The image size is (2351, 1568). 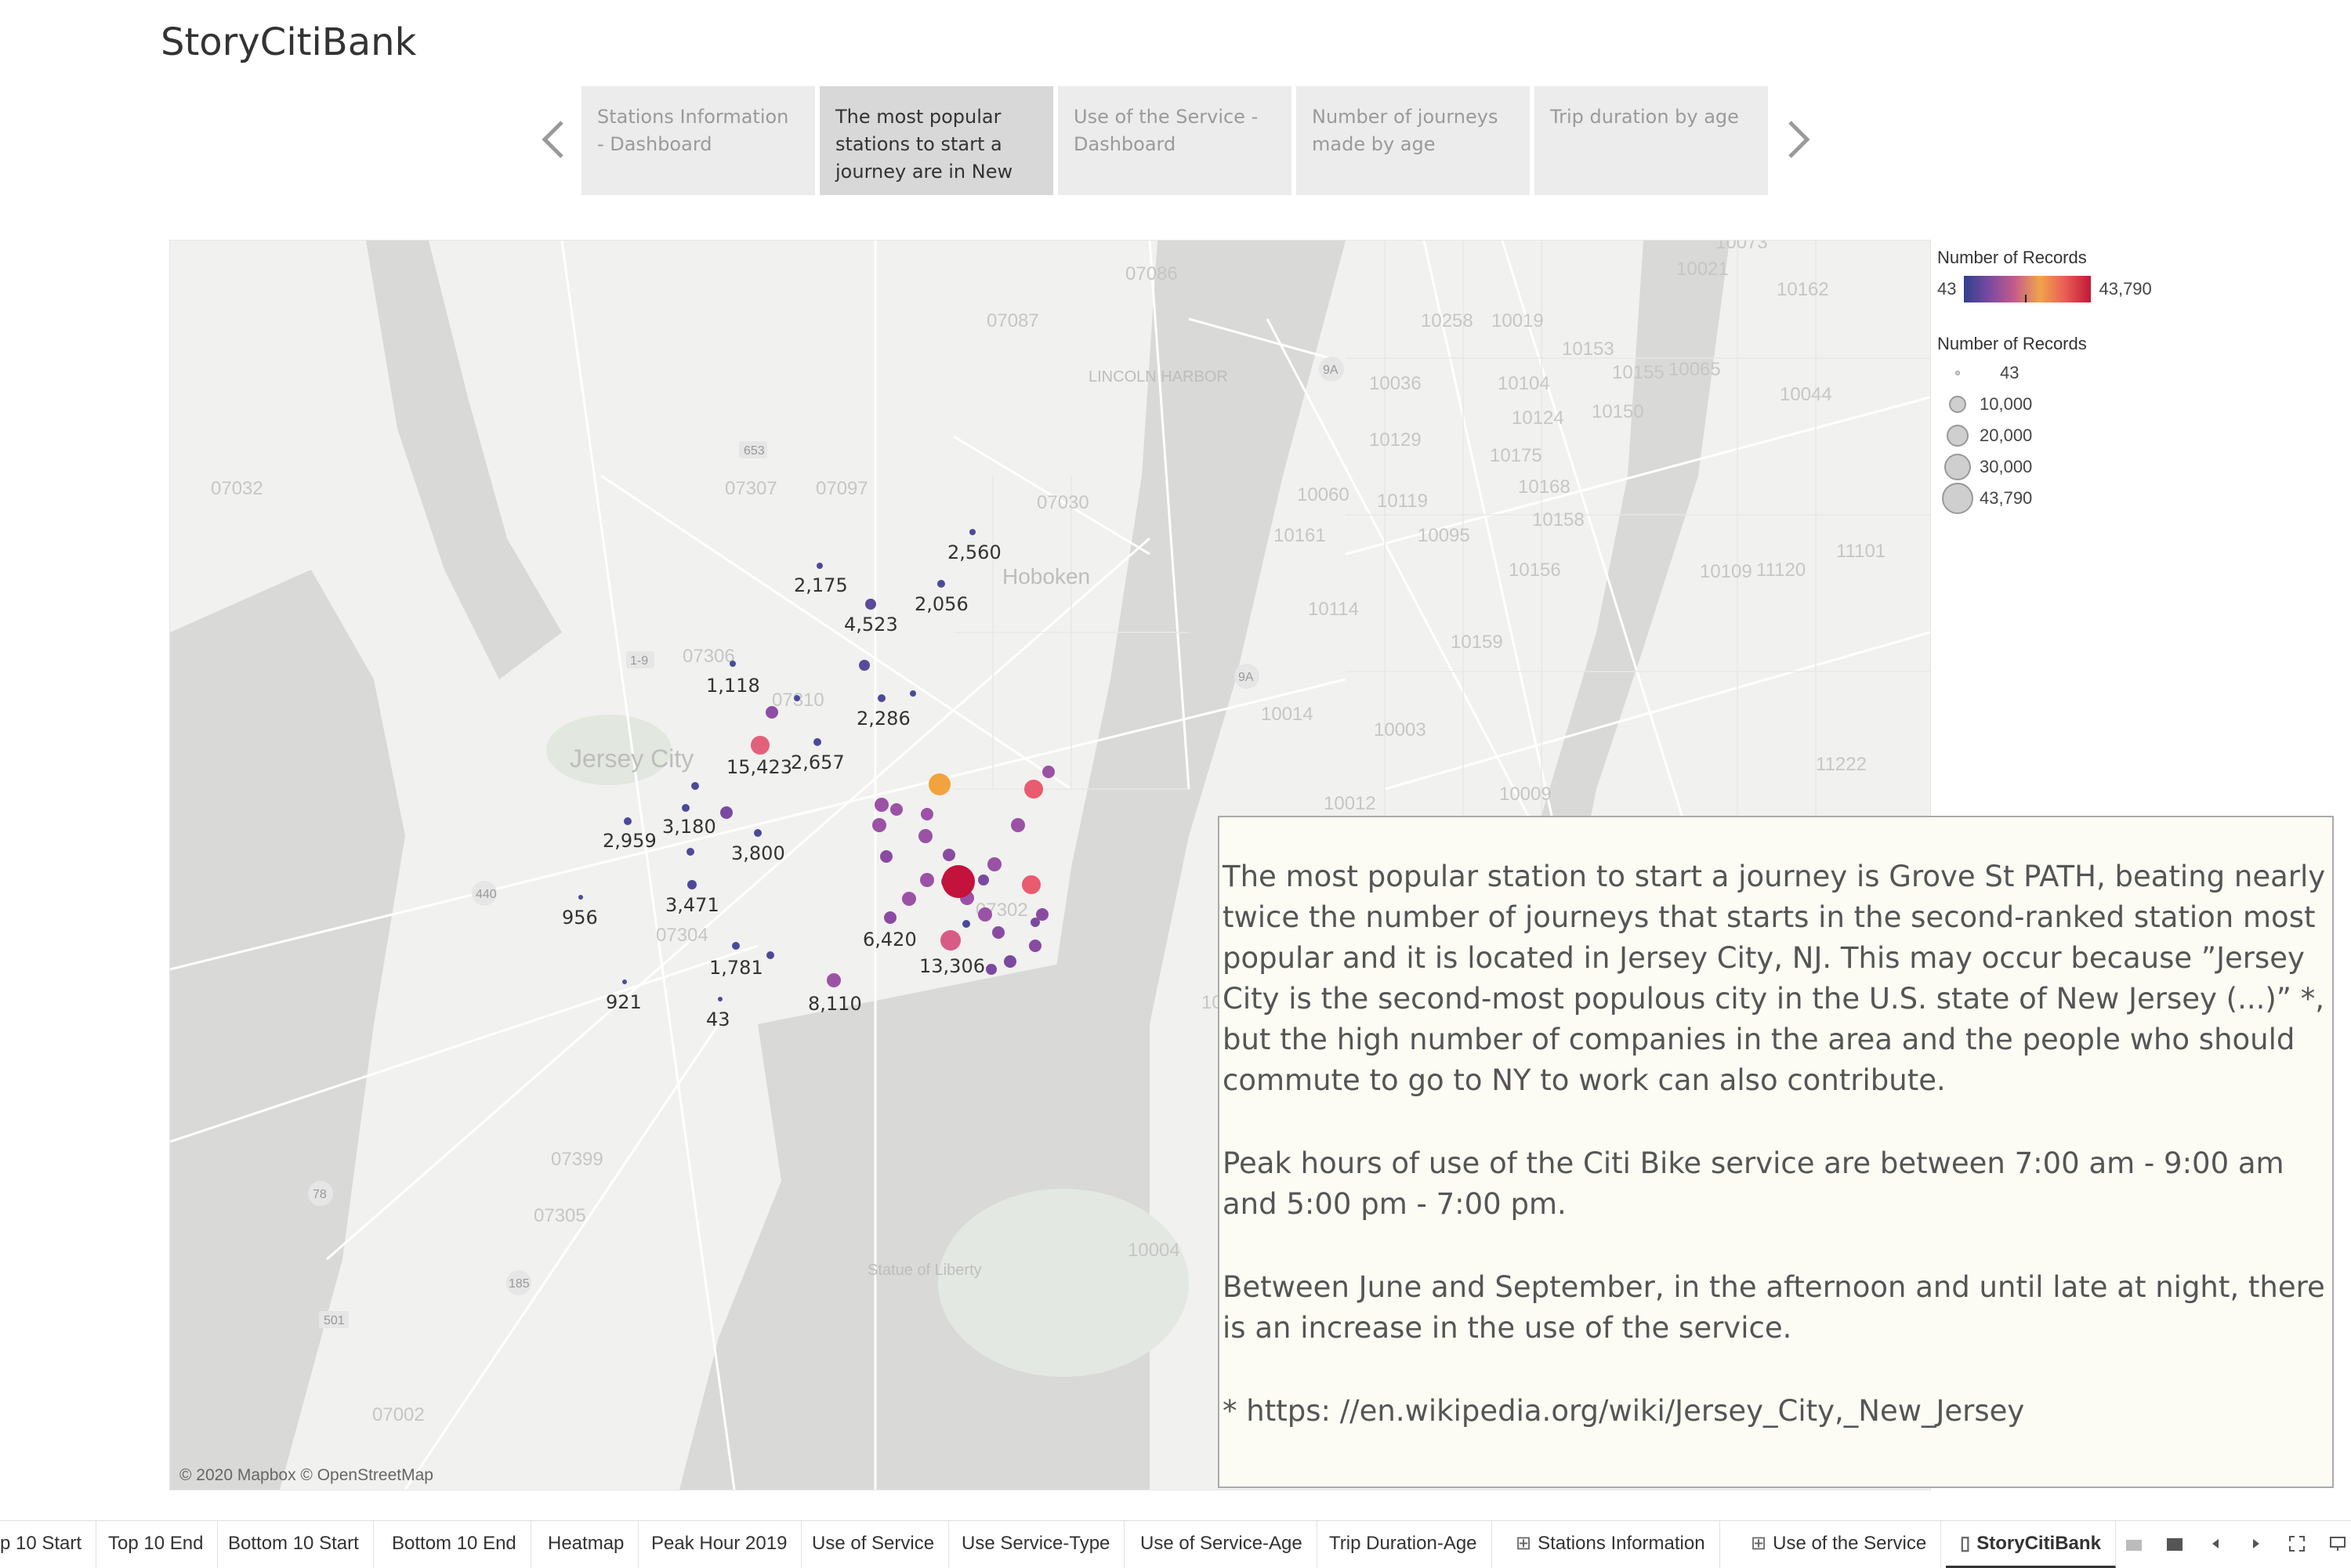 What do you see at coordinates (2215, 1544) in the screenshot?
I see `prev-sheet-icon` at bounding box center [2215, 1544].